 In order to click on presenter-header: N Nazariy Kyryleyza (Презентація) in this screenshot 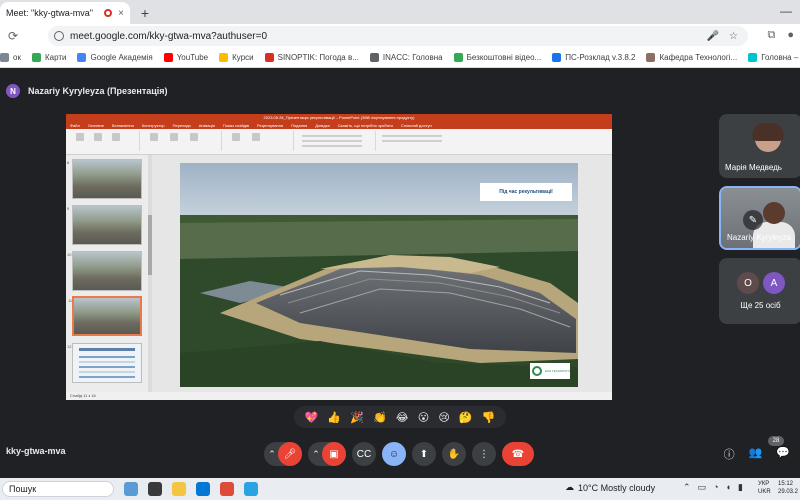, I will do `click(84, 91)`.